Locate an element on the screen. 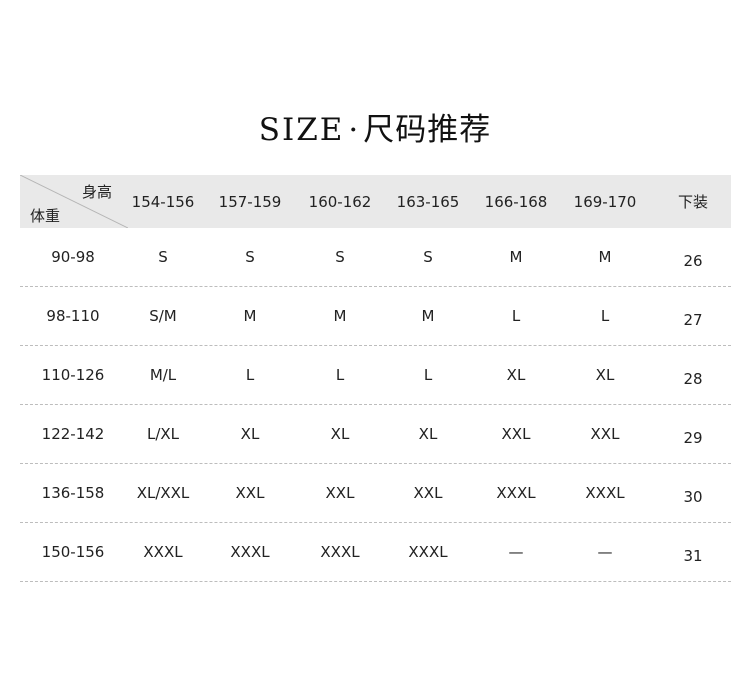  weight-range: 150-156 is located at coordinates (73, 552).